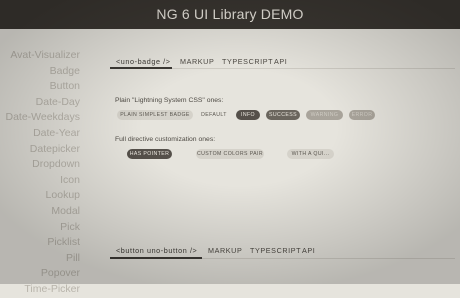 This screenshot has height=298, width=460. Describe the element at coordinates (40, 181) in the screenshot. I see `sidebar-item-icon: Icon` at that location.